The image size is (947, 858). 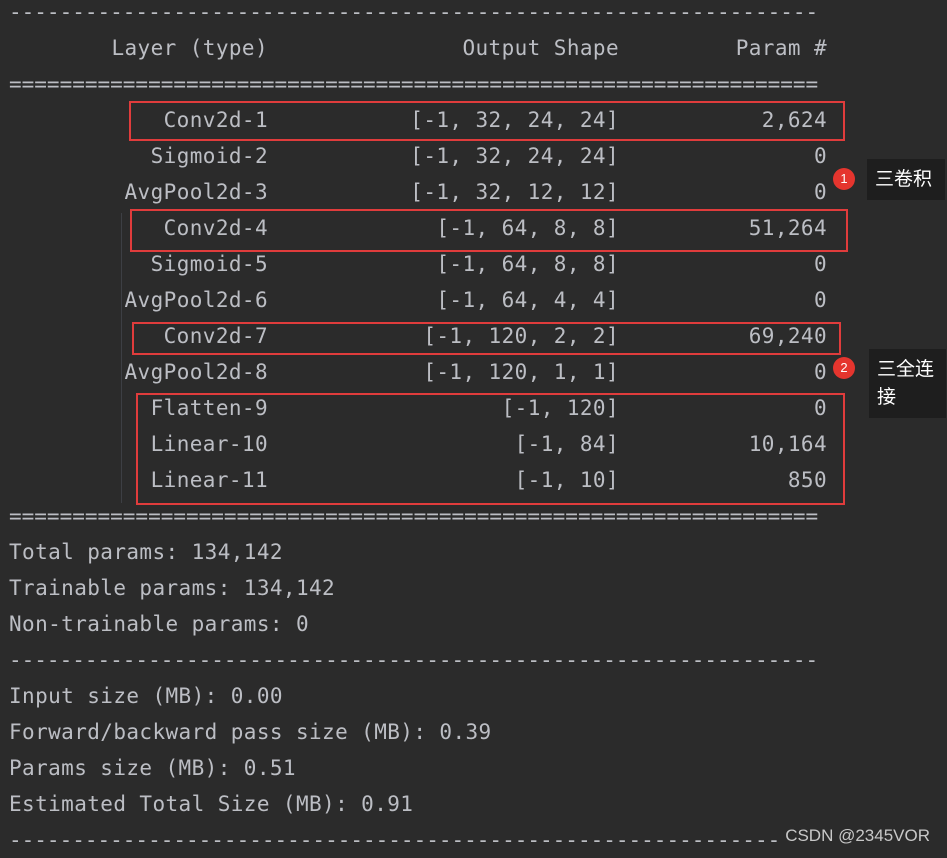 I want to click on annotation-badge-1: 1, so click(x=844, y=179).